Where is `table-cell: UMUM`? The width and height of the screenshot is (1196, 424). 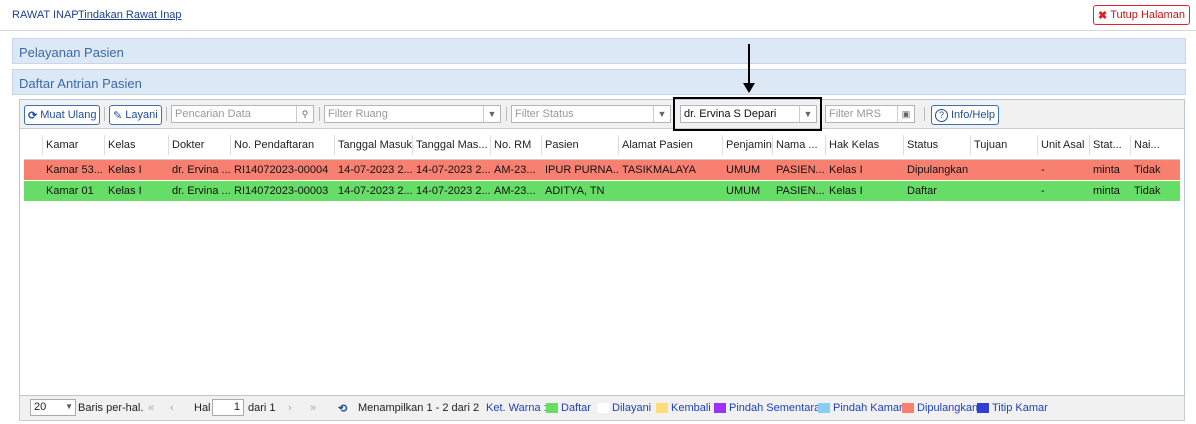
table-cell: UMUM is located at coordinates (743, 191).